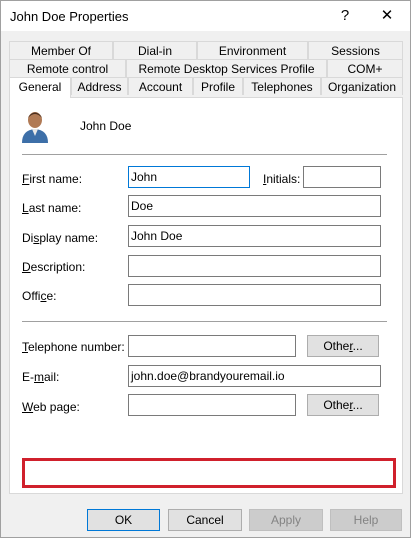 Image resolution: width=411 pixels, height=538 pixels. I want to click on user-avatar-icon, so click(35, 127).